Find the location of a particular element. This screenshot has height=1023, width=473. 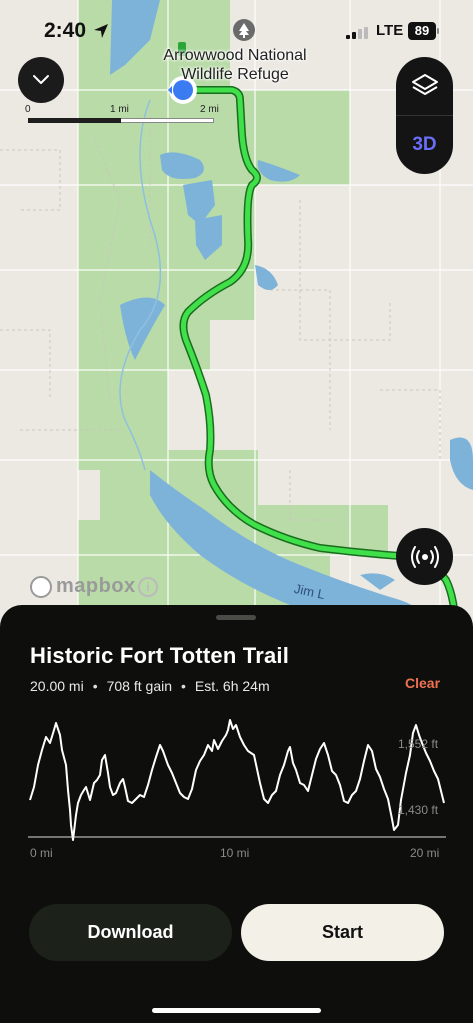

refuge-place-label: Arrowwood National Wildlife Refuge is located at coordinates (235, 65).